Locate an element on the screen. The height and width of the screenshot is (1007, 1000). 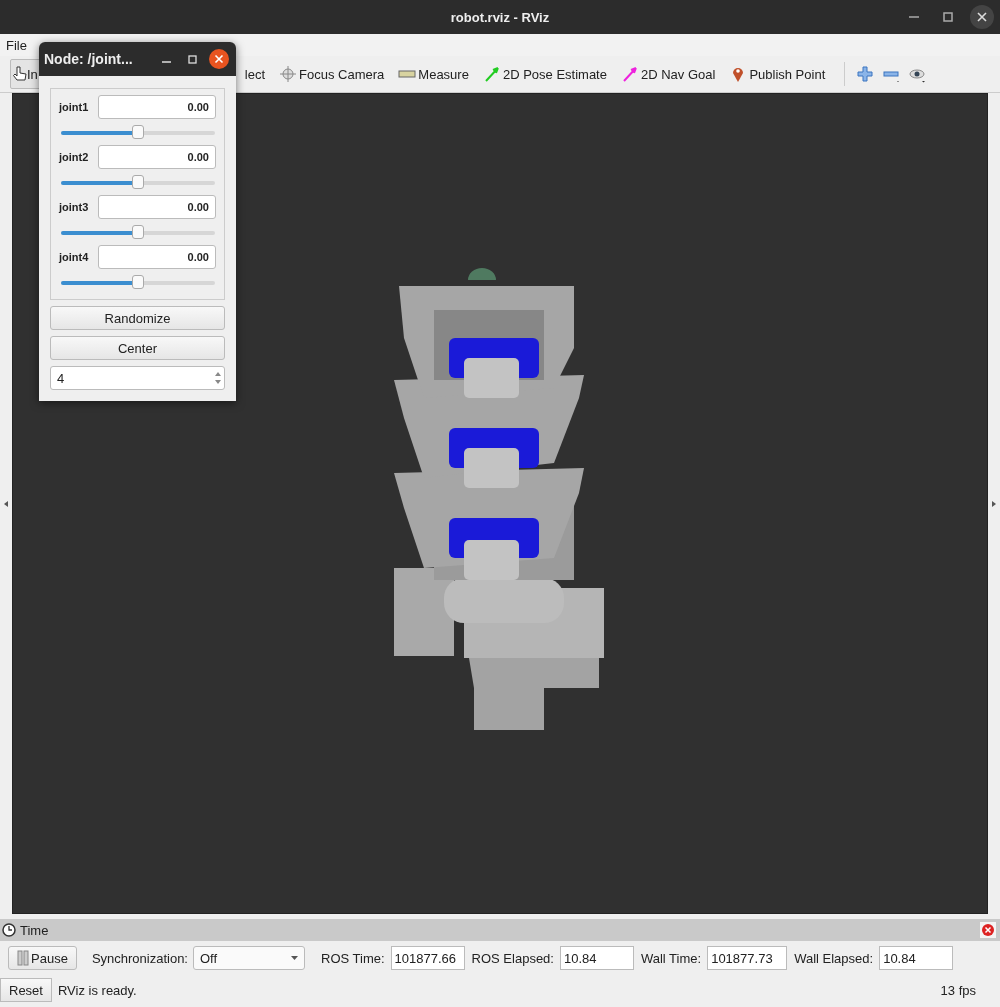
field-label: ROS Time: is located at coordinates (353, 958).